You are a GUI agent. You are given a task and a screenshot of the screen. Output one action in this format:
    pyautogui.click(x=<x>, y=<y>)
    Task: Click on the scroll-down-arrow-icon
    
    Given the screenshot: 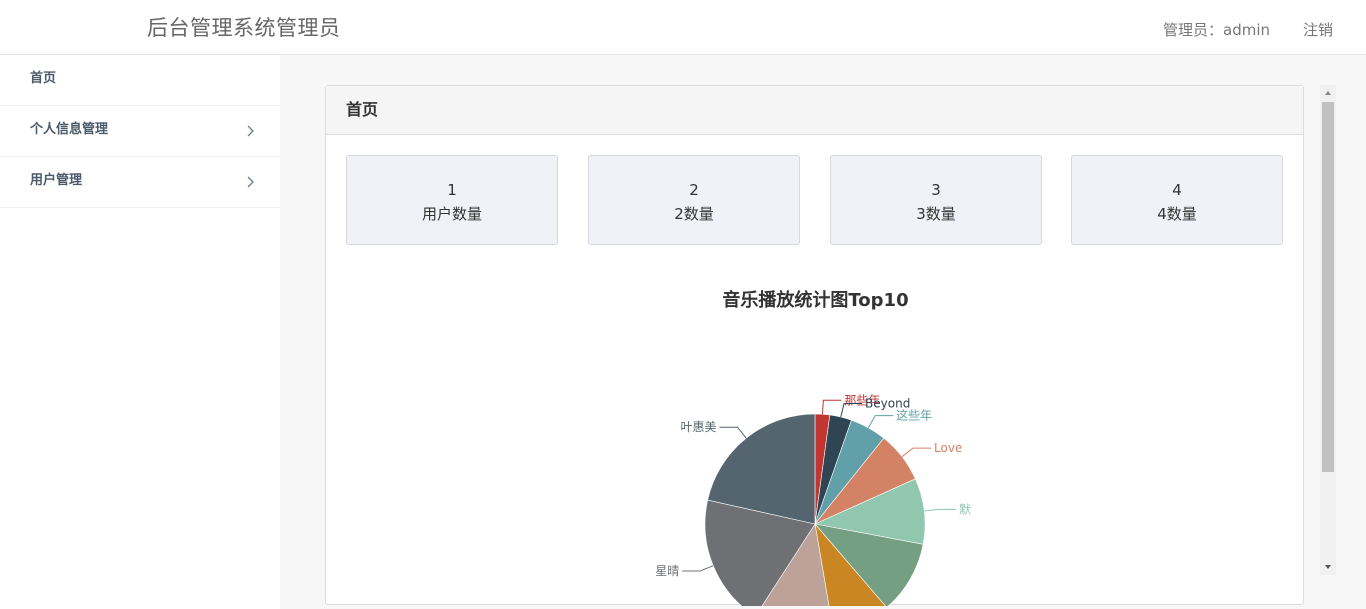 What is the action you would take?
    pyautogui.click(x=1328, y=567)
    